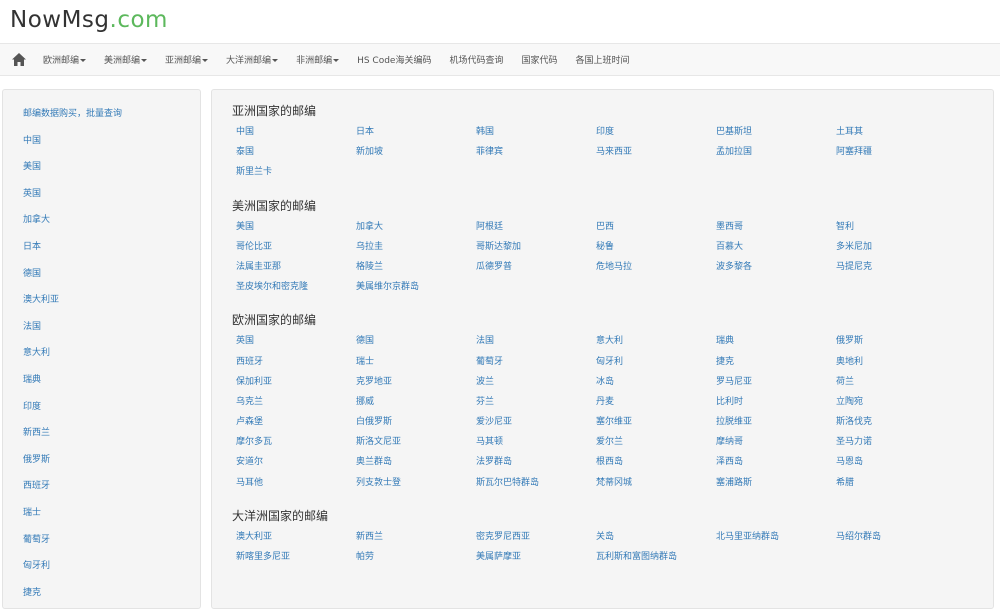  What do you see at coordinates (532, 541) in the screenshot?
I see `country-link: 密克罗尼西亚` at bounding box center [532, 541].